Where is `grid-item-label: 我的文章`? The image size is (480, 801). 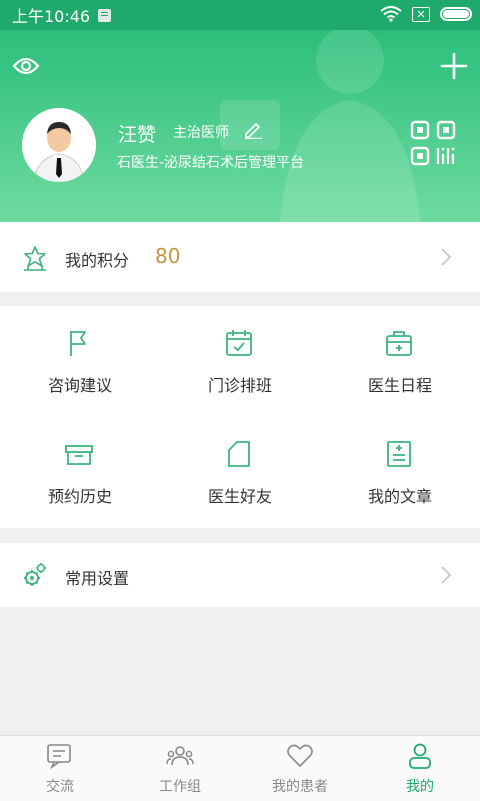 grid-item-label: 我的文章 is located at coordinates (399, 496).